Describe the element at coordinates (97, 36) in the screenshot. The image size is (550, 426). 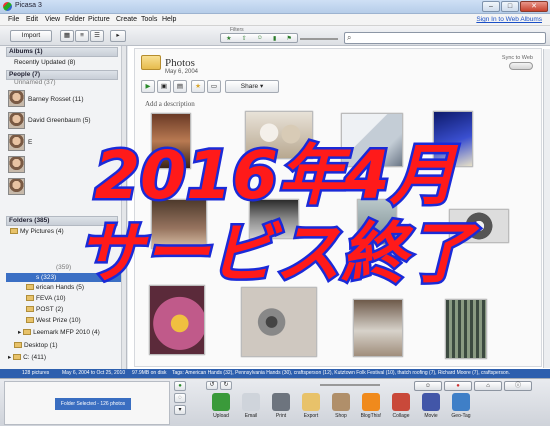
I see `detail-view-icon: ☰` at that location.